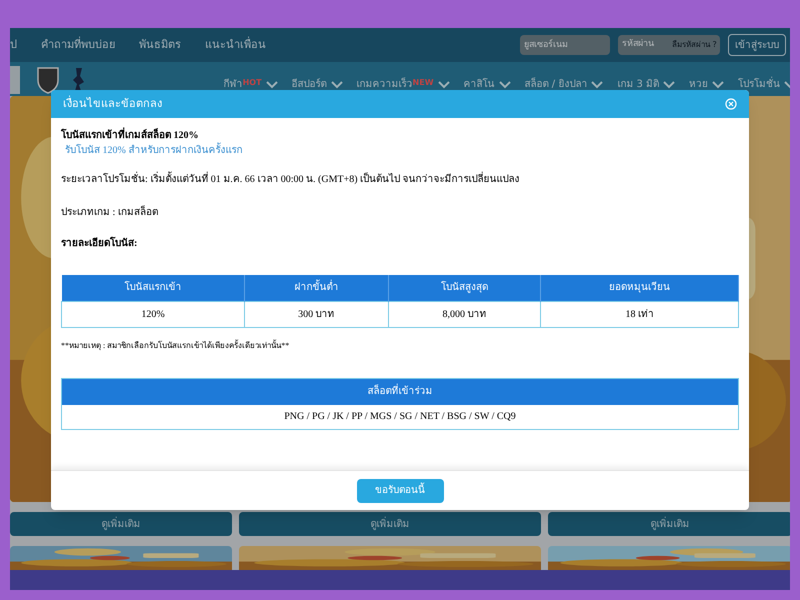  I want to click on promotion-period: ระยะเวลาโปรโมชั่น: เริ่มตั้งแต่วันที่ 01 ม.ค. 66 เวลา 00:00 น. (GMT+8) เป็นต้นไป จนกว่าจะมีการเปลี่ยนแปลง, so click(400, 179).